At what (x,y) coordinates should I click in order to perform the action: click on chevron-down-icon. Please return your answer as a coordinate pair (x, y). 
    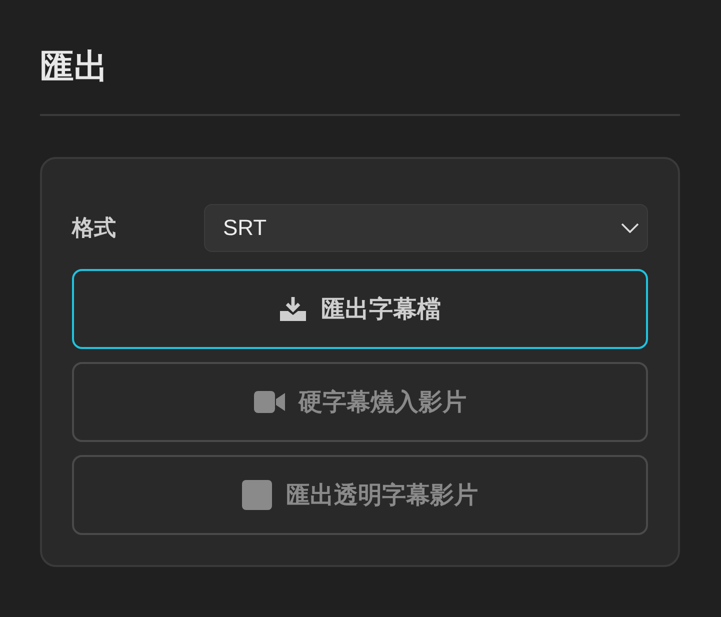
    Looking at the image, I should click on (630, 228).